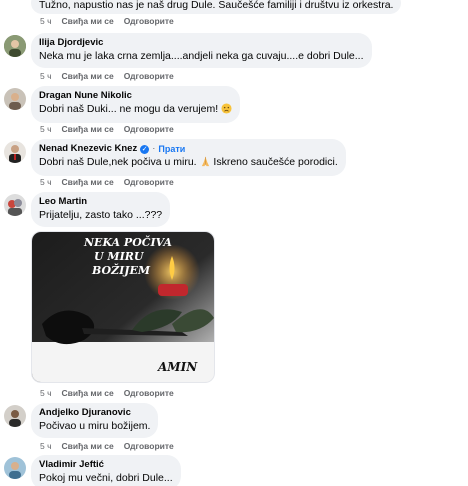  I want to click on verified-badge-icon: ✓, so click(145, 149).